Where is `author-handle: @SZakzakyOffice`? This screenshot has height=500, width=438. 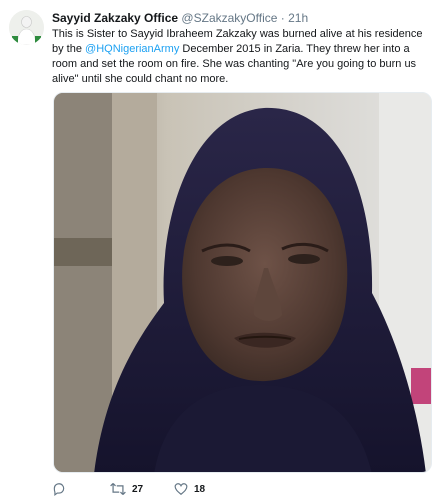
author-handle: @SZakzakyOffice is located at coordinates (229, 18).